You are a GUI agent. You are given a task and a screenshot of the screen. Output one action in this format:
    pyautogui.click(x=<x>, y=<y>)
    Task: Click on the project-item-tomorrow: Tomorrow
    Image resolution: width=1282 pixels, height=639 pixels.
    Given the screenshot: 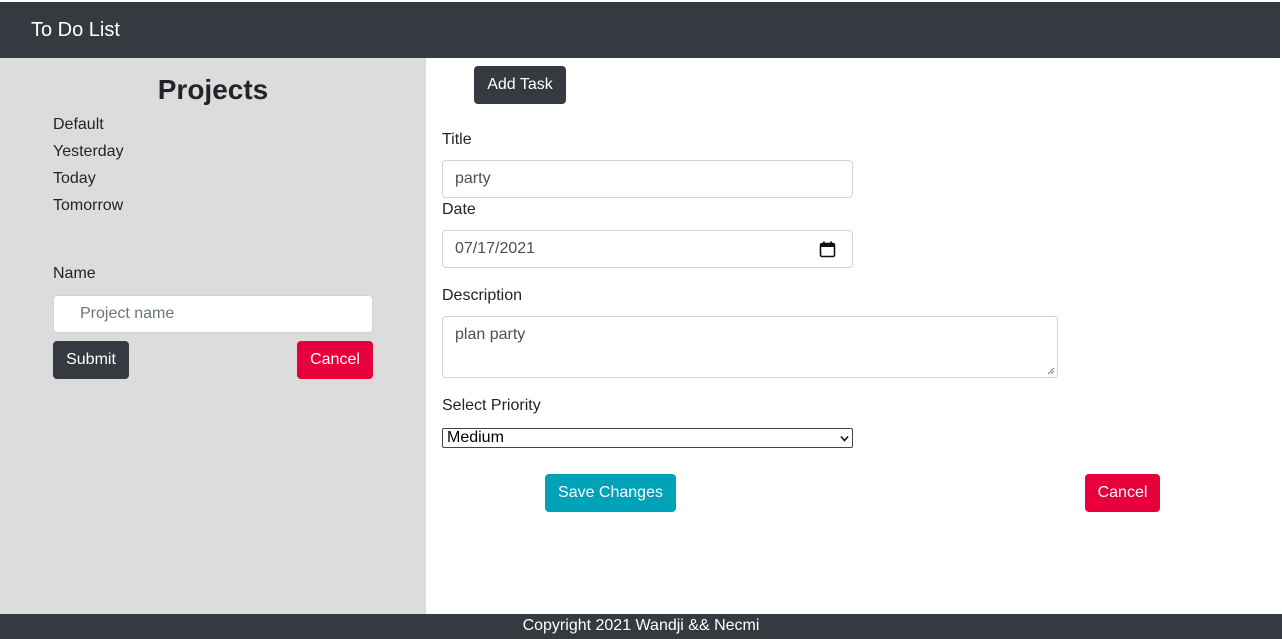 What is the action you would take?
    pyautogui.click(x=88, y=209)
    